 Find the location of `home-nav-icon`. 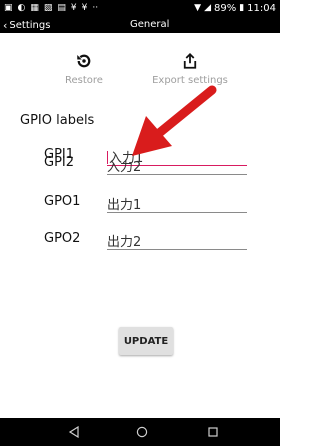

home-nav-icon is located at coordinates (142, 432).